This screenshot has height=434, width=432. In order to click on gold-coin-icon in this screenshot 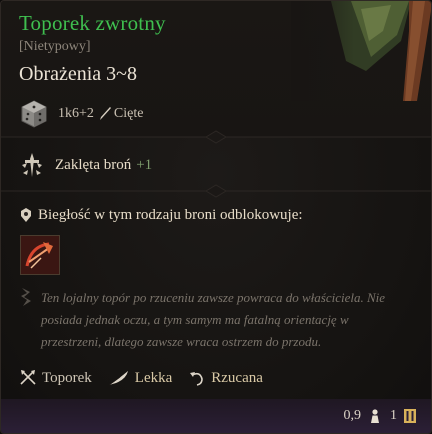, I will do `click(410, 416)`.